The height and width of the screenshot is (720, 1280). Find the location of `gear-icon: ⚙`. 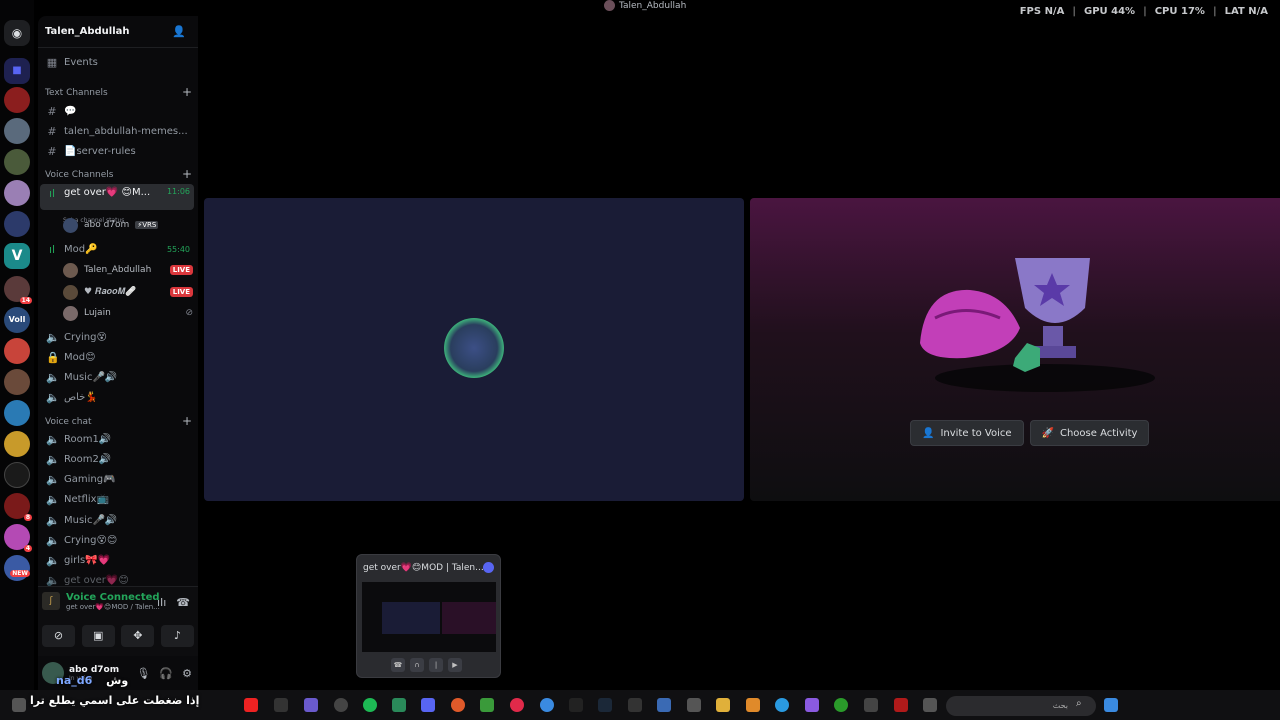

gear-icon: ⚙ is located at coordinates (187, 673).